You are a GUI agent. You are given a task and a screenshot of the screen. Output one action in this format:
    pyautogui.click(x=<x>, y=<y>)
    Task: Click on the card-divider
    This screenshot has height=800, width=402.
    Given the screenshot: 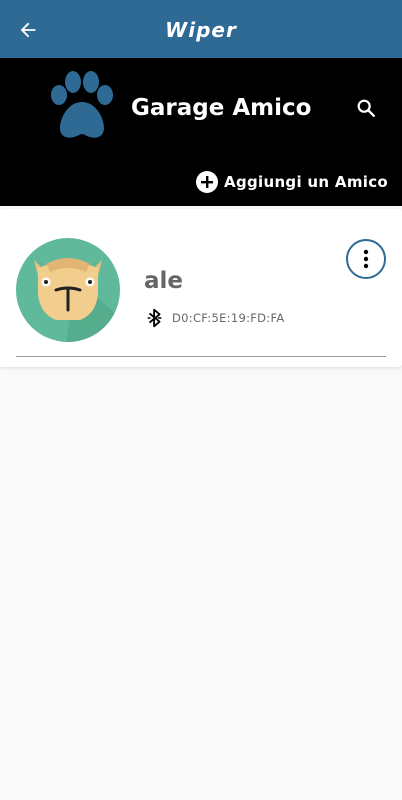 What is the action you would take?
    pyautogui.click(x=201, y=356)
    